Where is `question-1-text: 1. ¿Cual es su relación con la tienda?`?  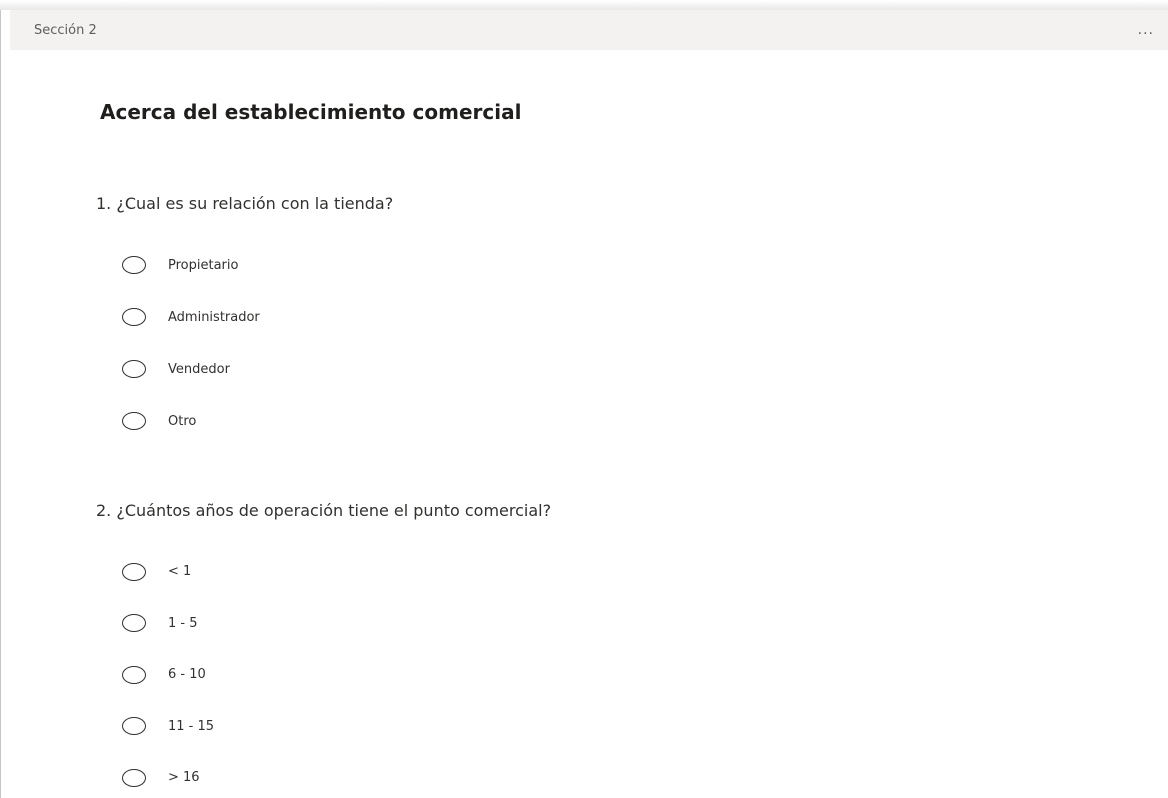
question-1-text: 1. ¿Cual es su relación con la tienda? is located at coordinates (245, 203).